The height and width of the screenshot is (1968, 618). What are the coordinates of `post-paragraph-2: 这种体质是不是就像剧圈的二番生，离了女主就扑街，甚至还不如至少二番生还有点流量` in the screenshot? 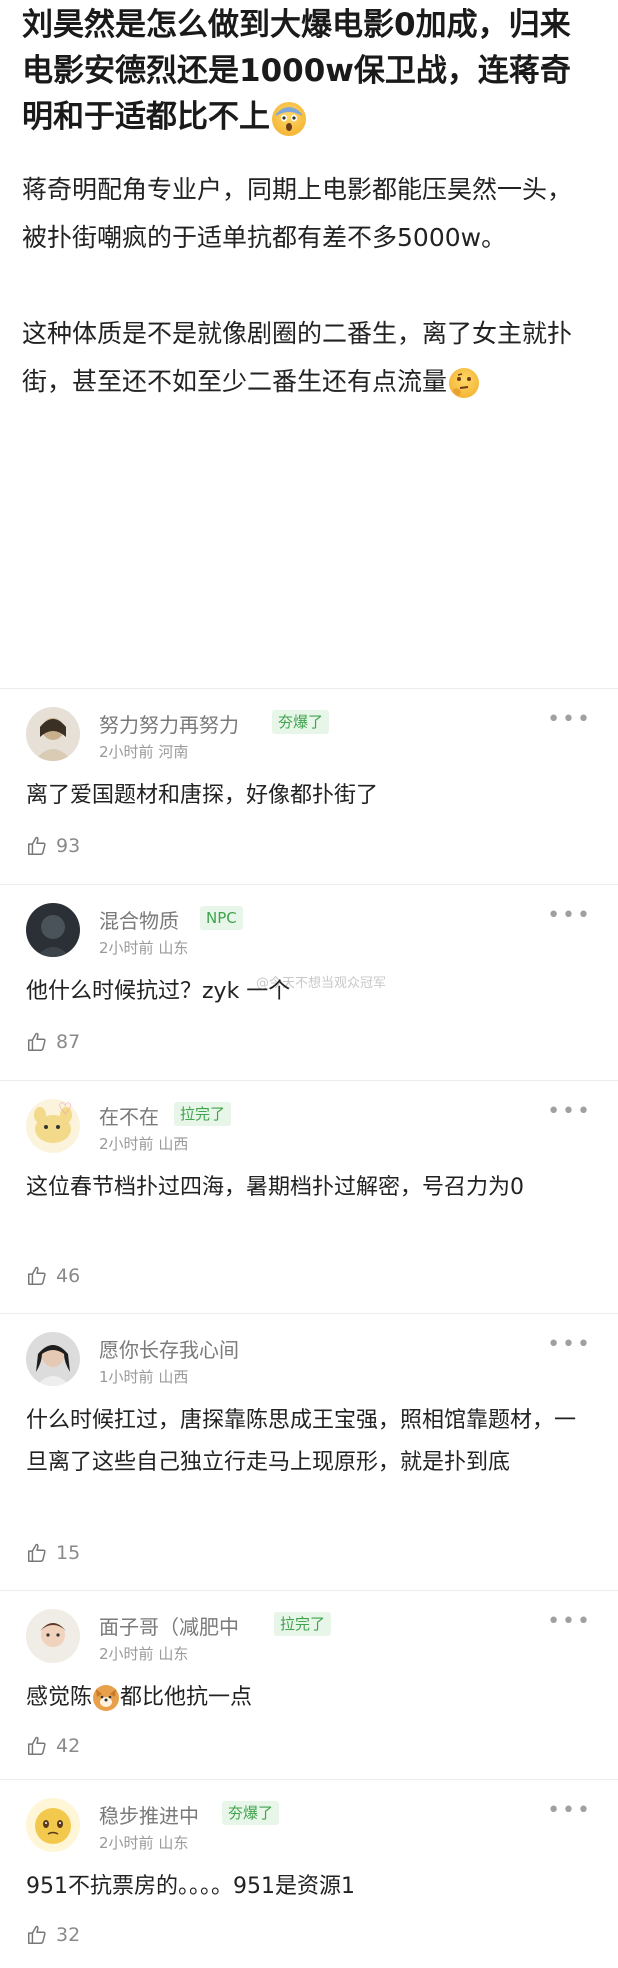 It's located at (297, 358).